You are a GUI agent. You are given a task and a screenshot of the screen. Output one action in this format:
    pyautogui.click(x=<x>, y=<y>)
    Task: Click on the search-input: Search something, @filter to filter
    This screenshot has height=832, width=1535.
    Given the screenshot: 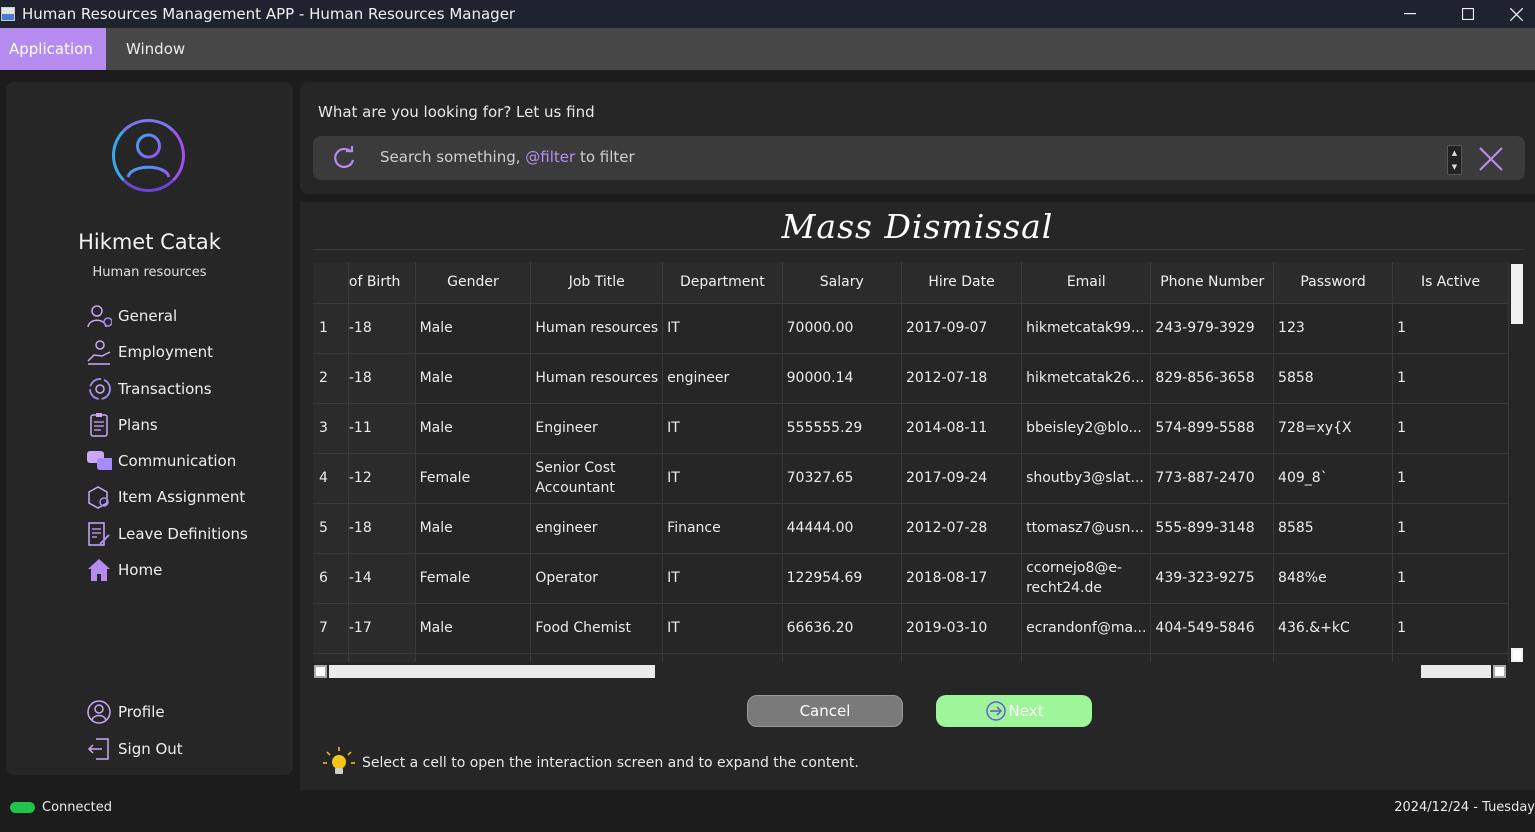 What is the action you would take?
    pyautogui.click(x=507, y=157)
    